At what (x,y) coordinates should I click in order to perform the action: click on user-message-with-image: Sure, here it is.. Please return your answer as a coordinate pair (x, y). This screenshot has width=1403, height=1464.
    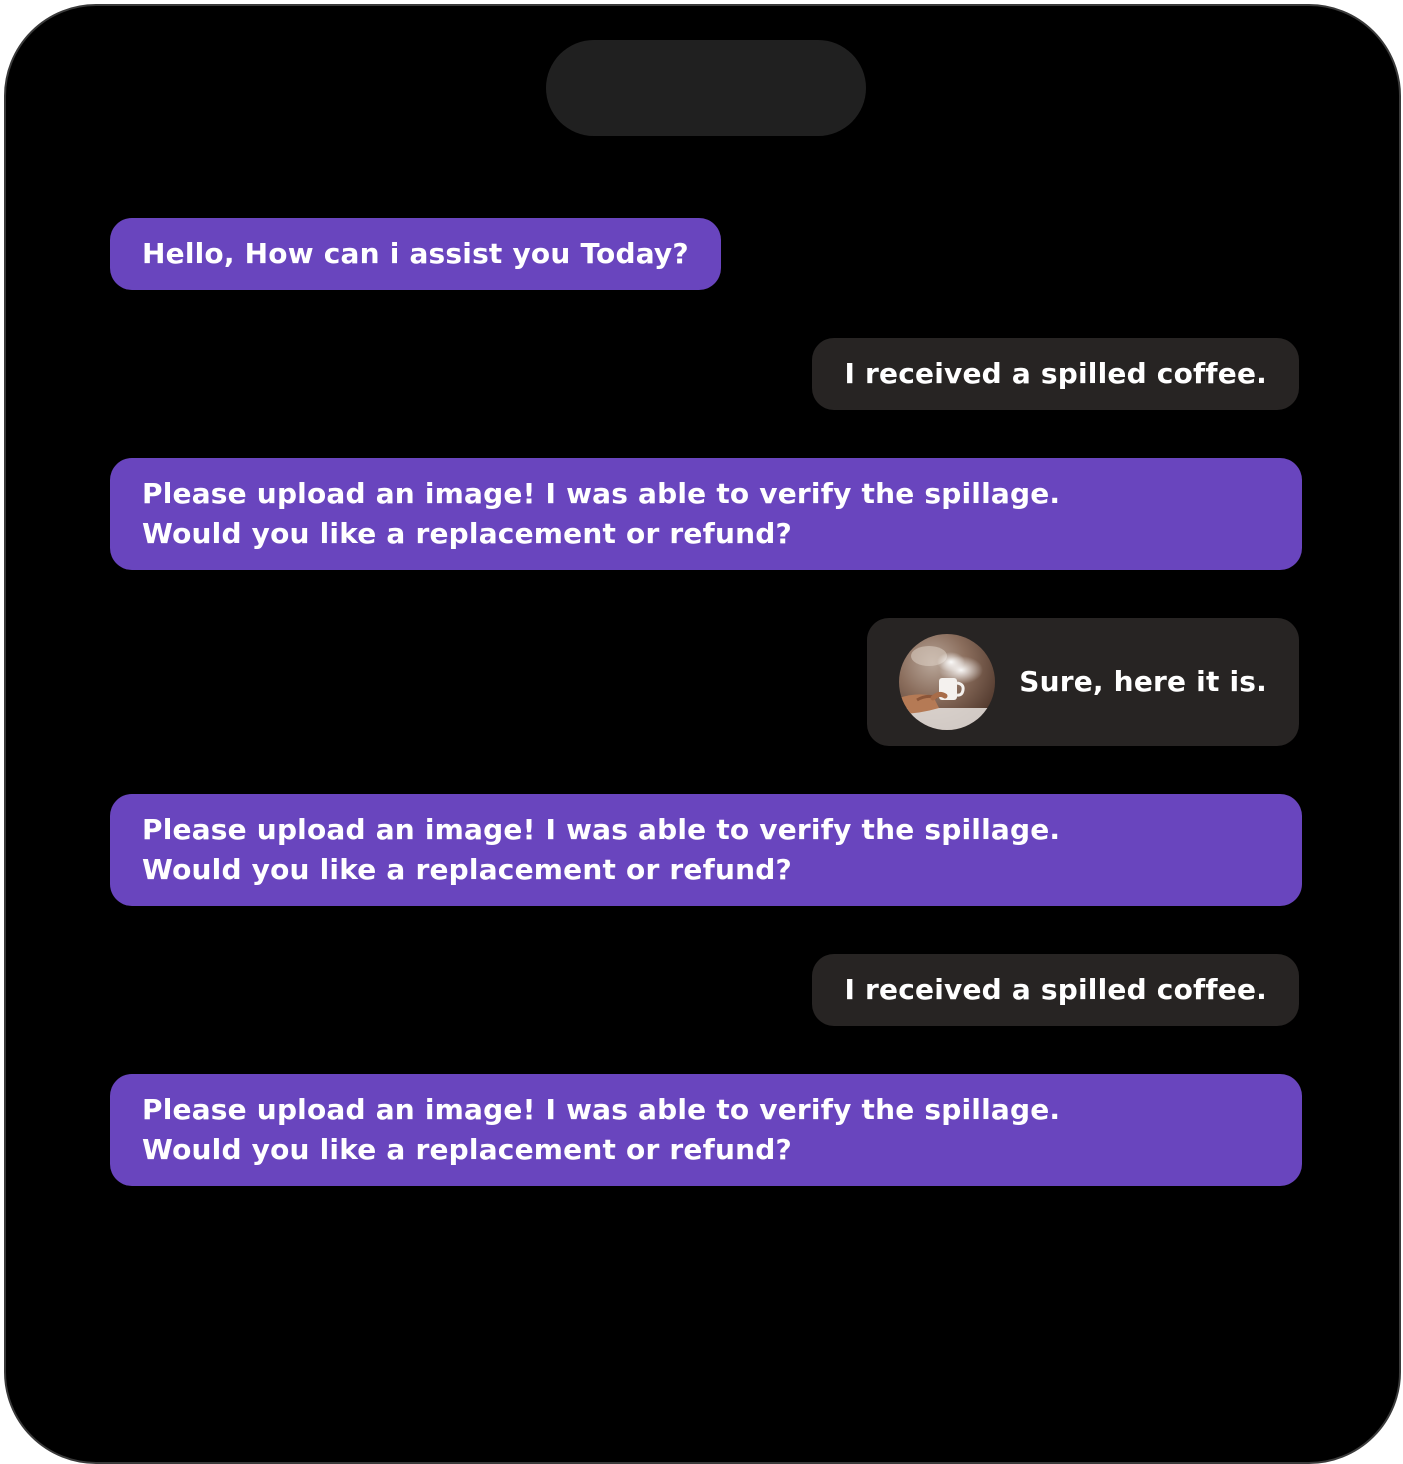
    Looking at the image, I should click on (1083, 682).